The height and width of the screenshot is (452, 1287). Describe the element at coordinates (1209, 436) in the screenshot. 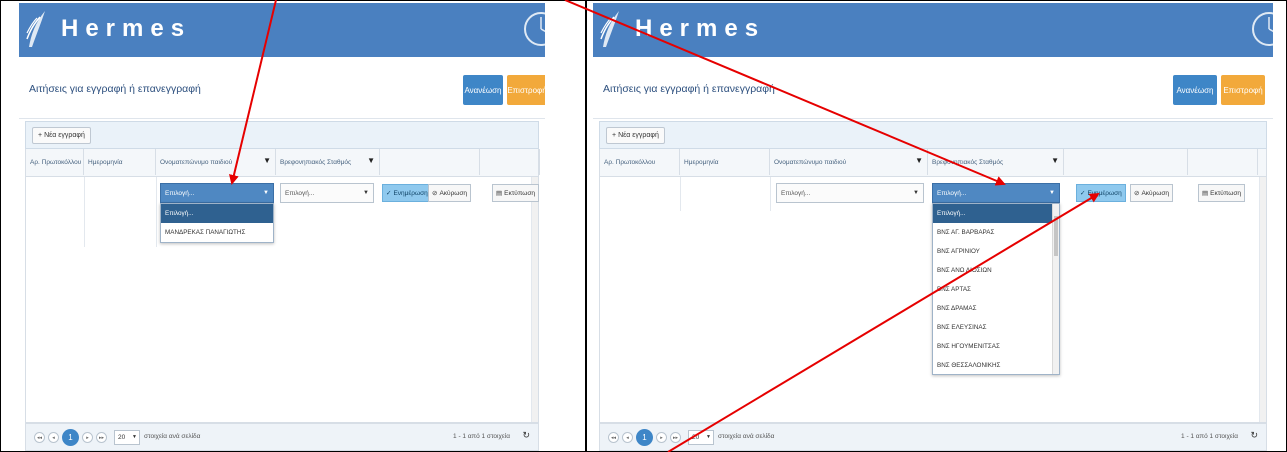

I see `pager-info: 1 - 1 από 1 στοιχεία` at that location.